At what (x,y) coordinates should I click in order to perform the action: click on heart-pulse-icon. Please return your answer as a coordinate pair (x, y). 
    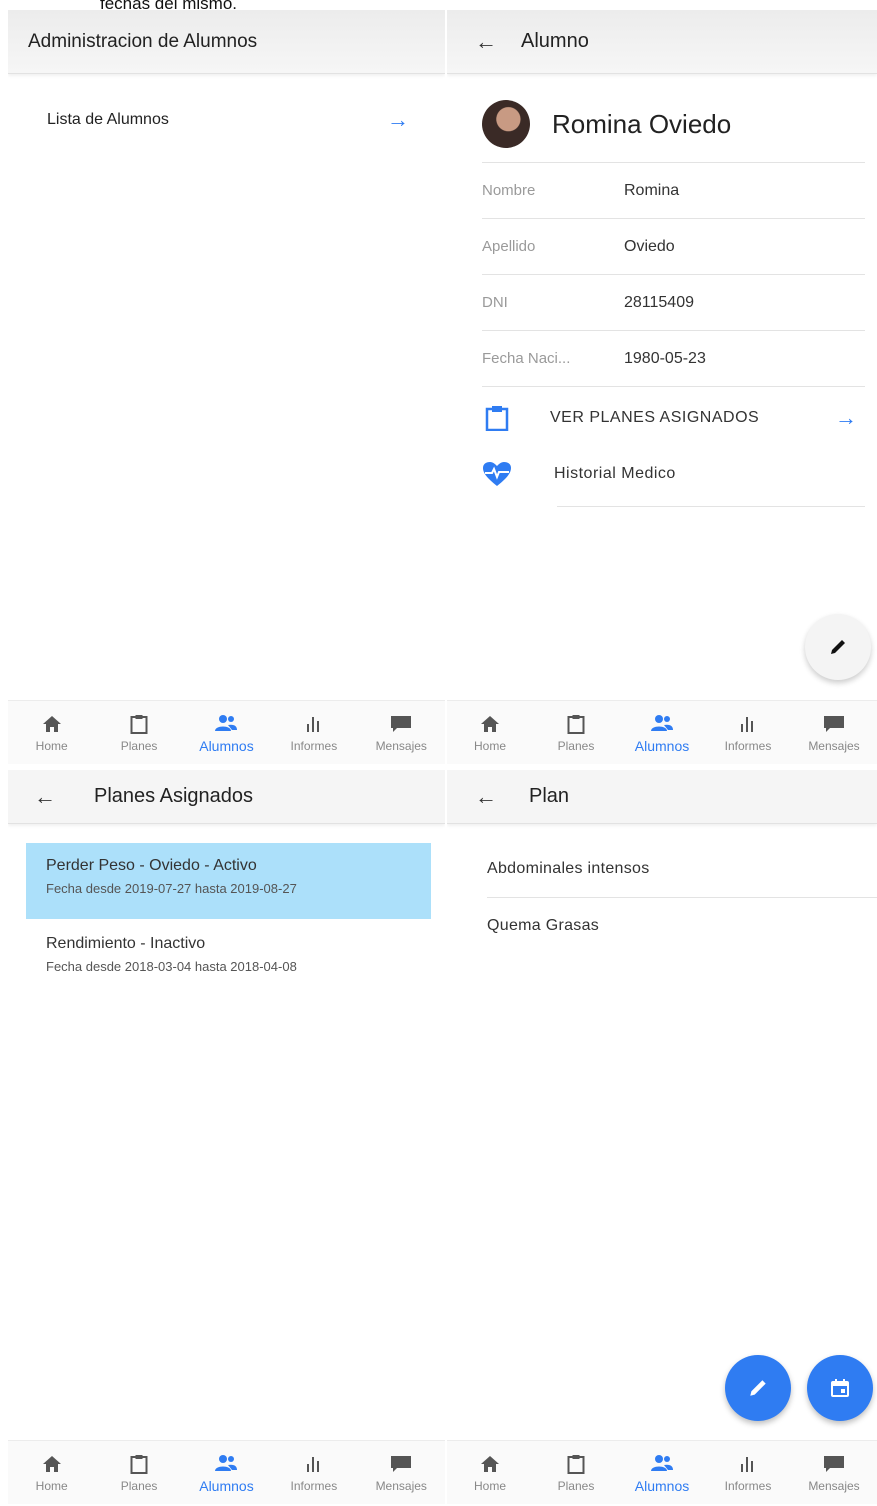
    Looking at the image, I should click on (497, 474).